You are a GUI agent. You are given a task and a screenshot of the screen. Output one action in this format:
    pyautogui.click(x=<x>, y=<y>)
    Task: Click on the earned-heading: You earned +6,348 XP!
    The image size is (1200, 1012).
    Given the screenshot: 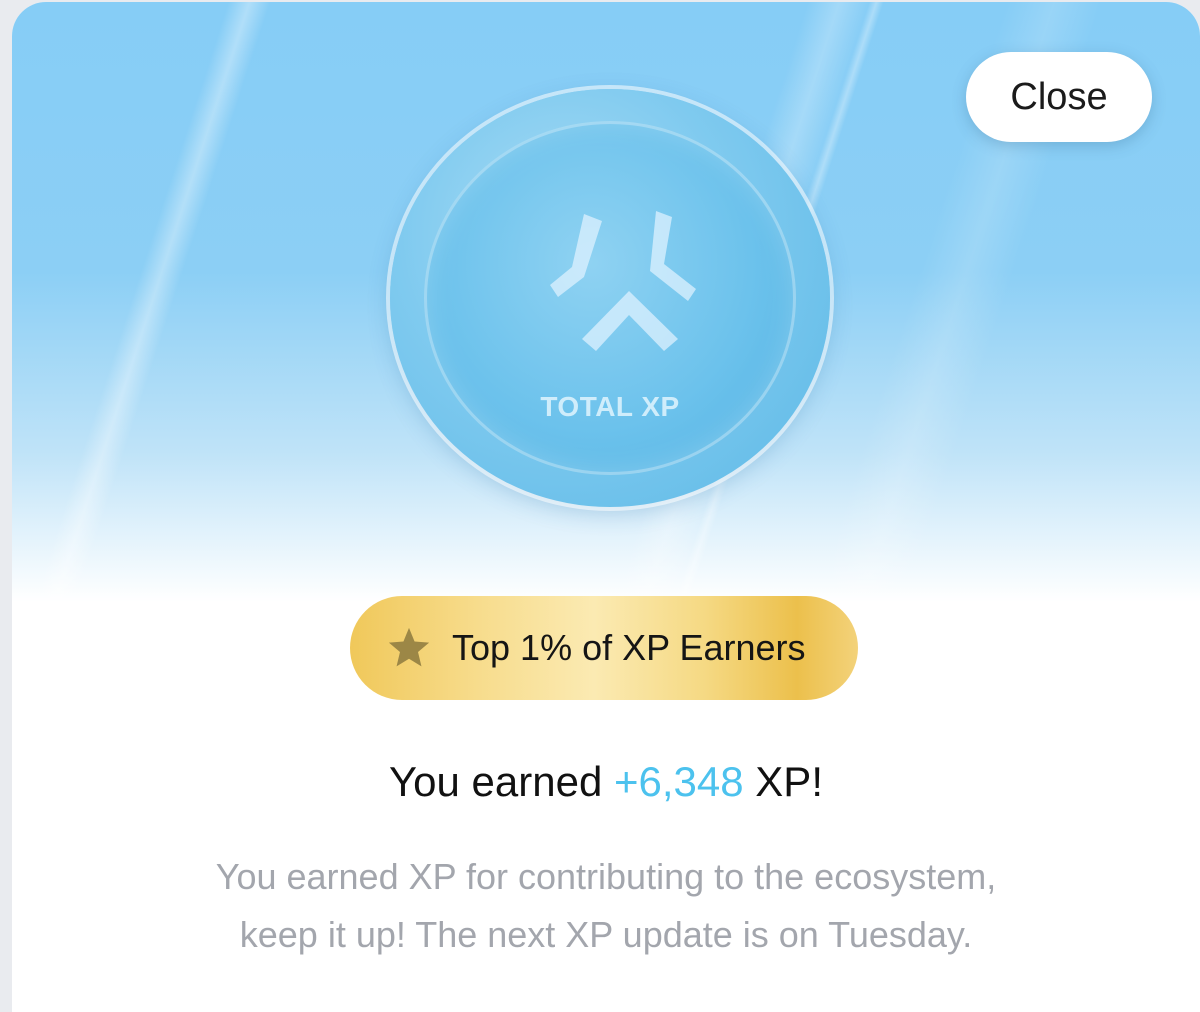 What is the action you would take?
    pyautogui.click(x=606, y=782)
    